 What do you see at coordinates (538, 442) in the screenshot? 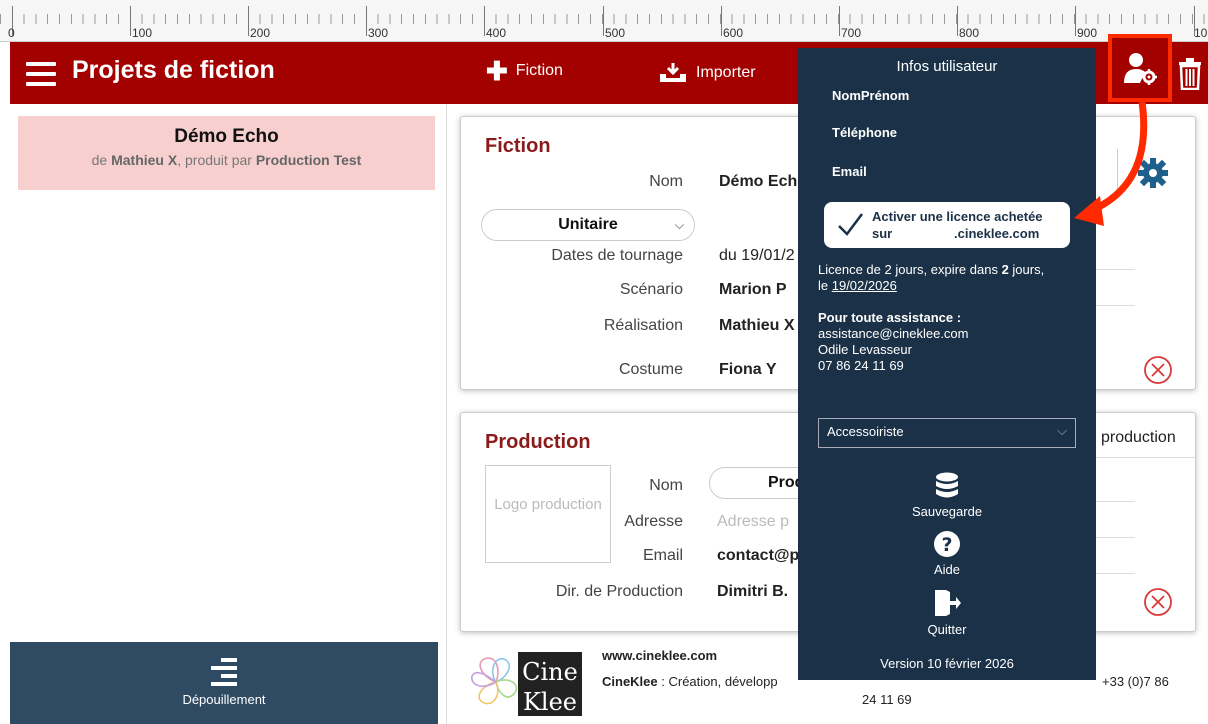
I see `production-card-title: Production` at bounding box center [538, 442].